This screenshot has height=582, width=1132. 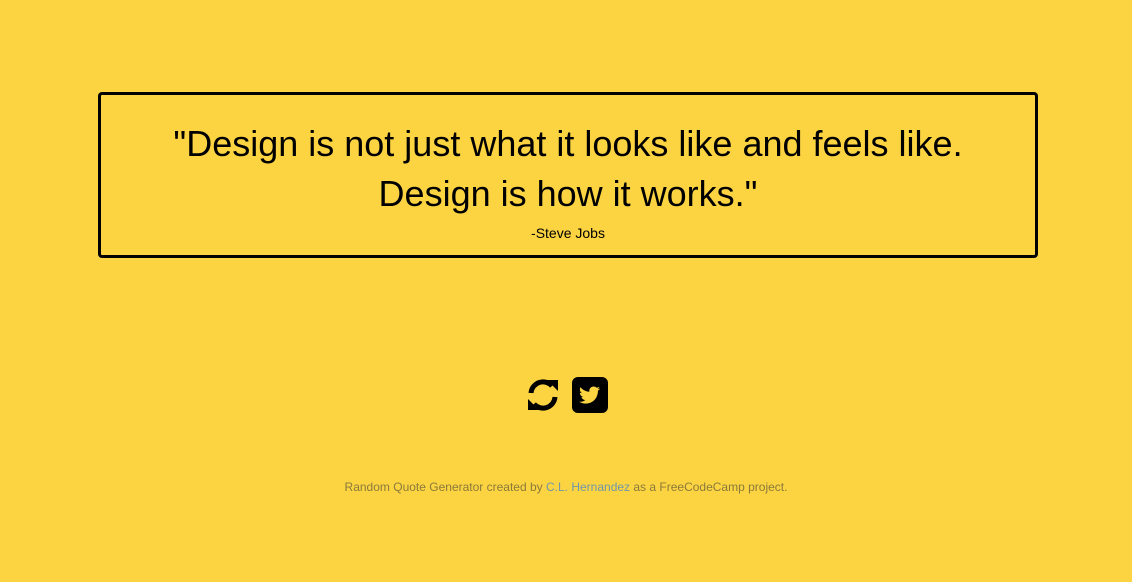 What do you see at coordinates (445, 487) in the screenshot?
I see `footer-prefix: Random Quote Generator created by` at bounding box center [445, 487].